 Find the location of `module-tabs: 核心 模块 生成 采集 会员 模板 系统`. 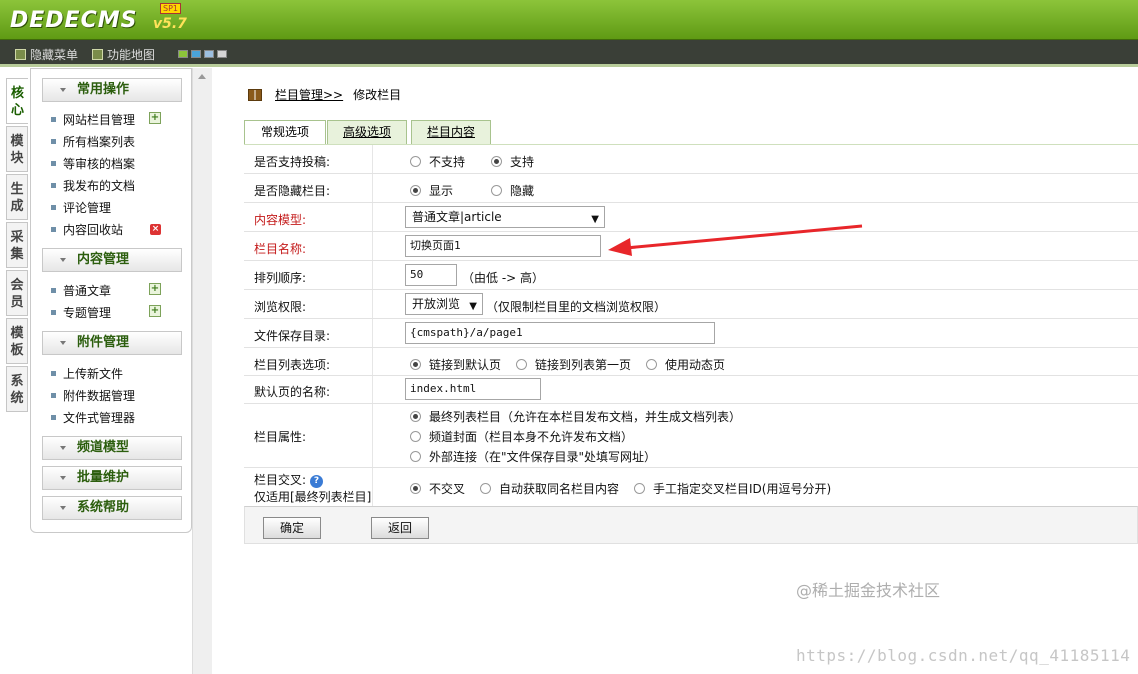

module-tabs: 核心 模块 生成 采集 会员 模板 系统 is located at coordinates (18, 246).